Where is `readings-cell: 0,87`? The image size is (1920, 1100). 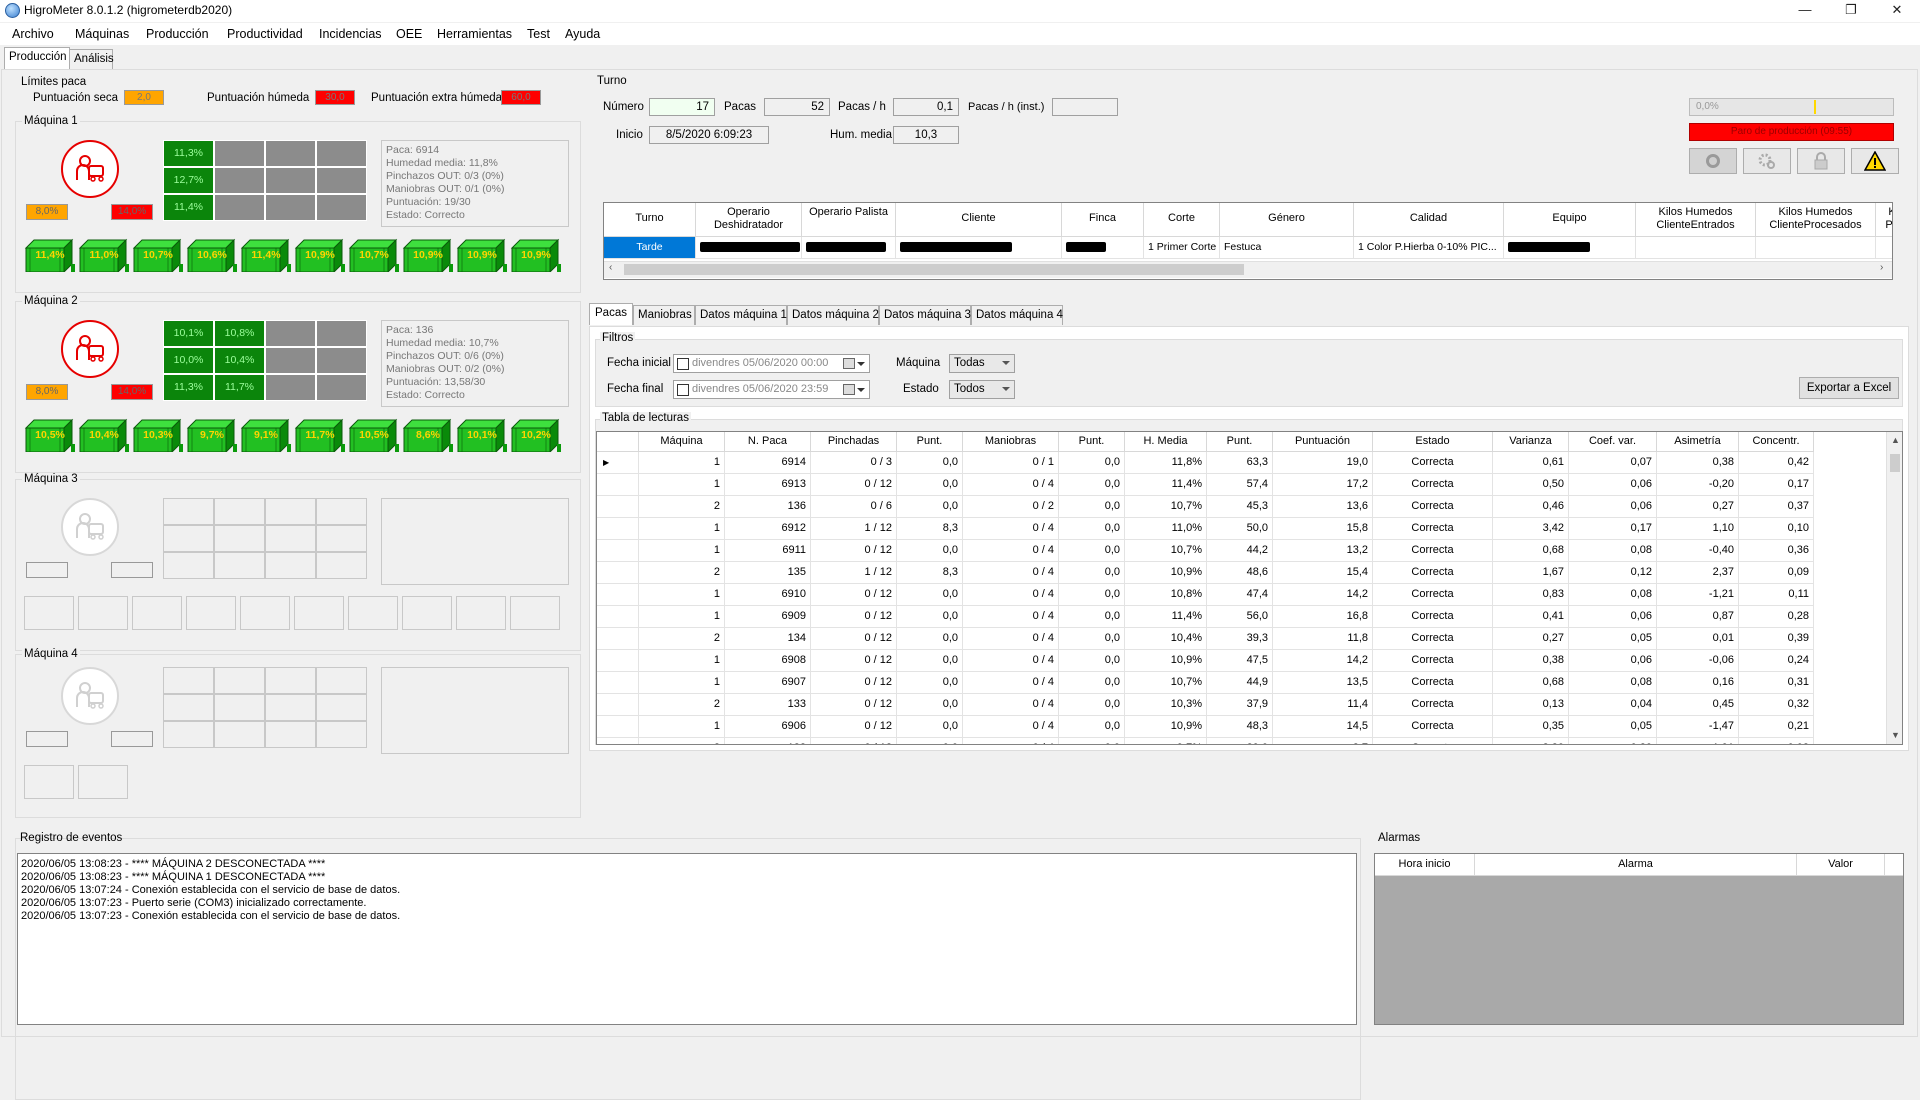 readings-cell: 0,87 is located at coordinates (1698, 617).